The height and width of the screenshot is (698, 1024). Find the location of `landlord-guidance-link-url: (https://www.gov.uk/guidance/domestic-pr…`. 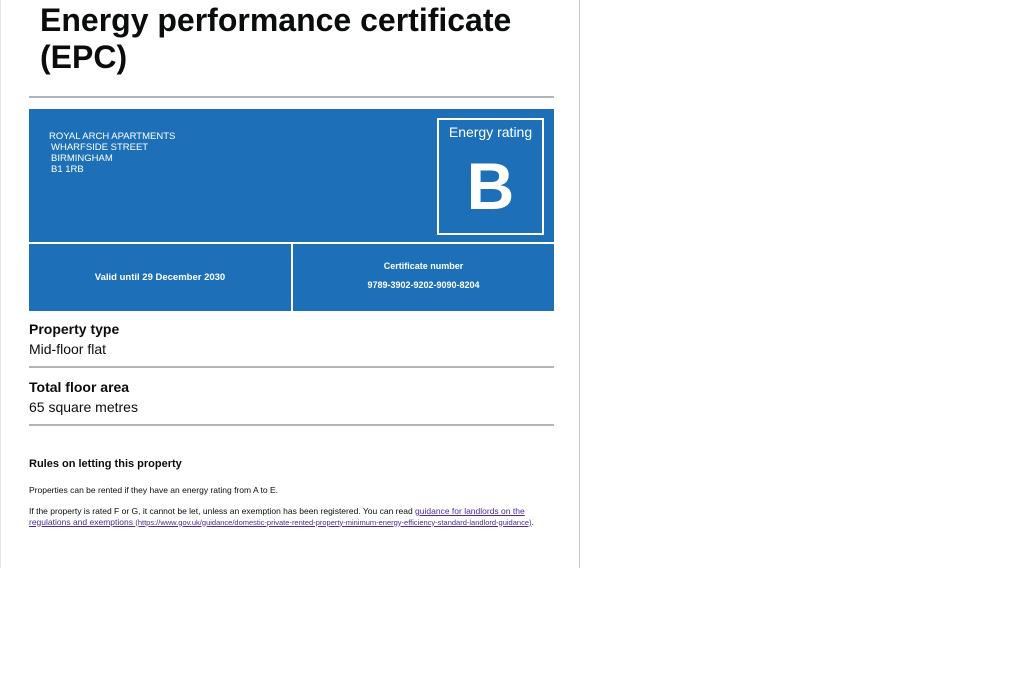

landlord-guidance-link-url: (https://www.gov.uk/guidance/domestic-pr… is located at coordinates (333, 522).